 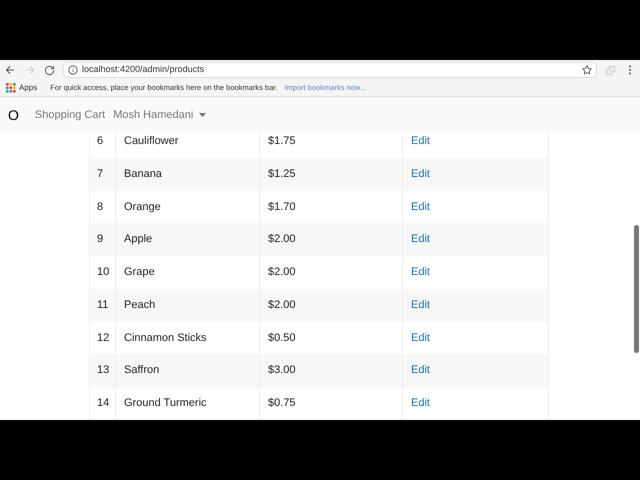 I want to click on table-cell-text: 13, so click(x=103, y=370).